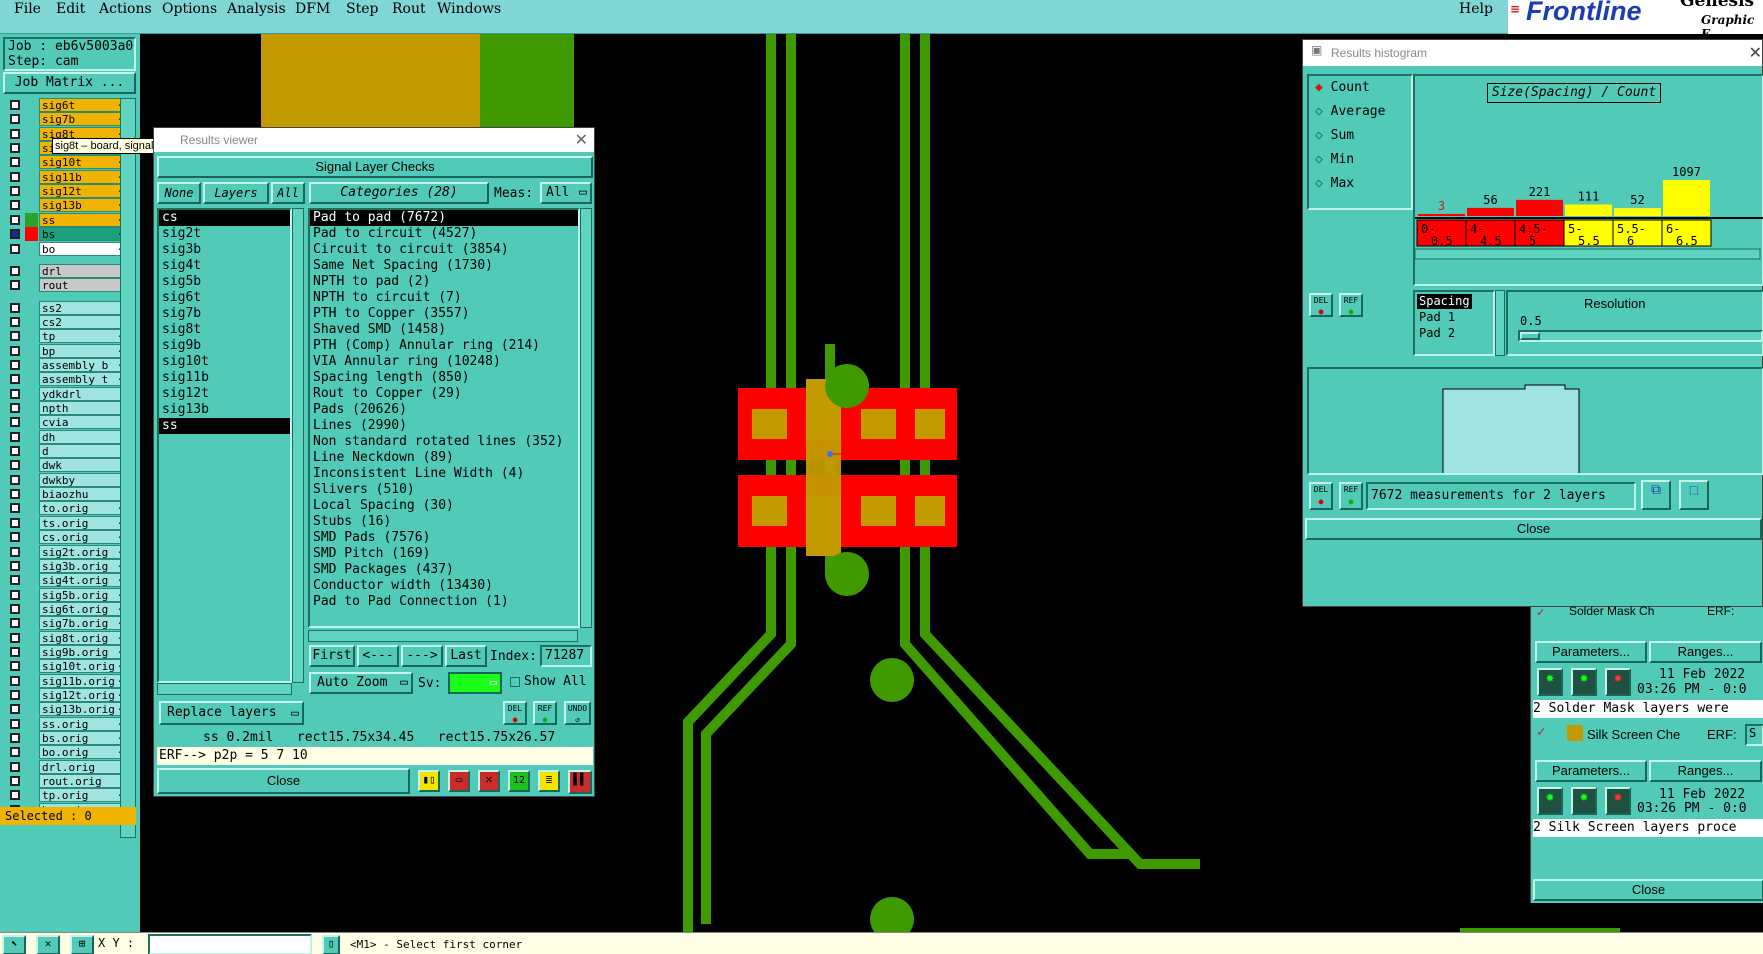  What do you see at coordinates (443, 636) in the screenshot?
I see `categories-hscrollbar` at bounding box center [443, 636].